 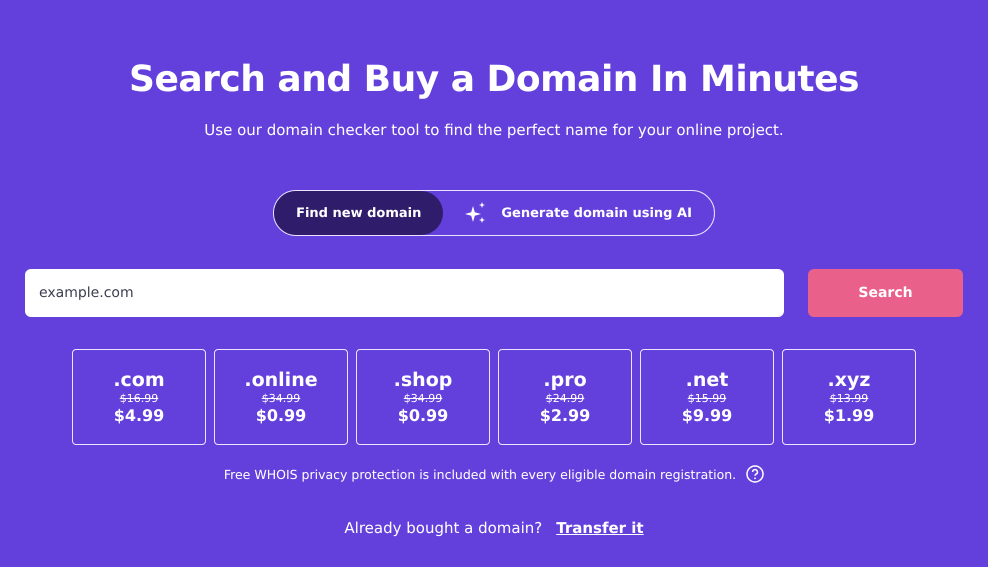 I want to click on tld-price-card: .net $15.99 $9.99, so click(x=707, y=397).